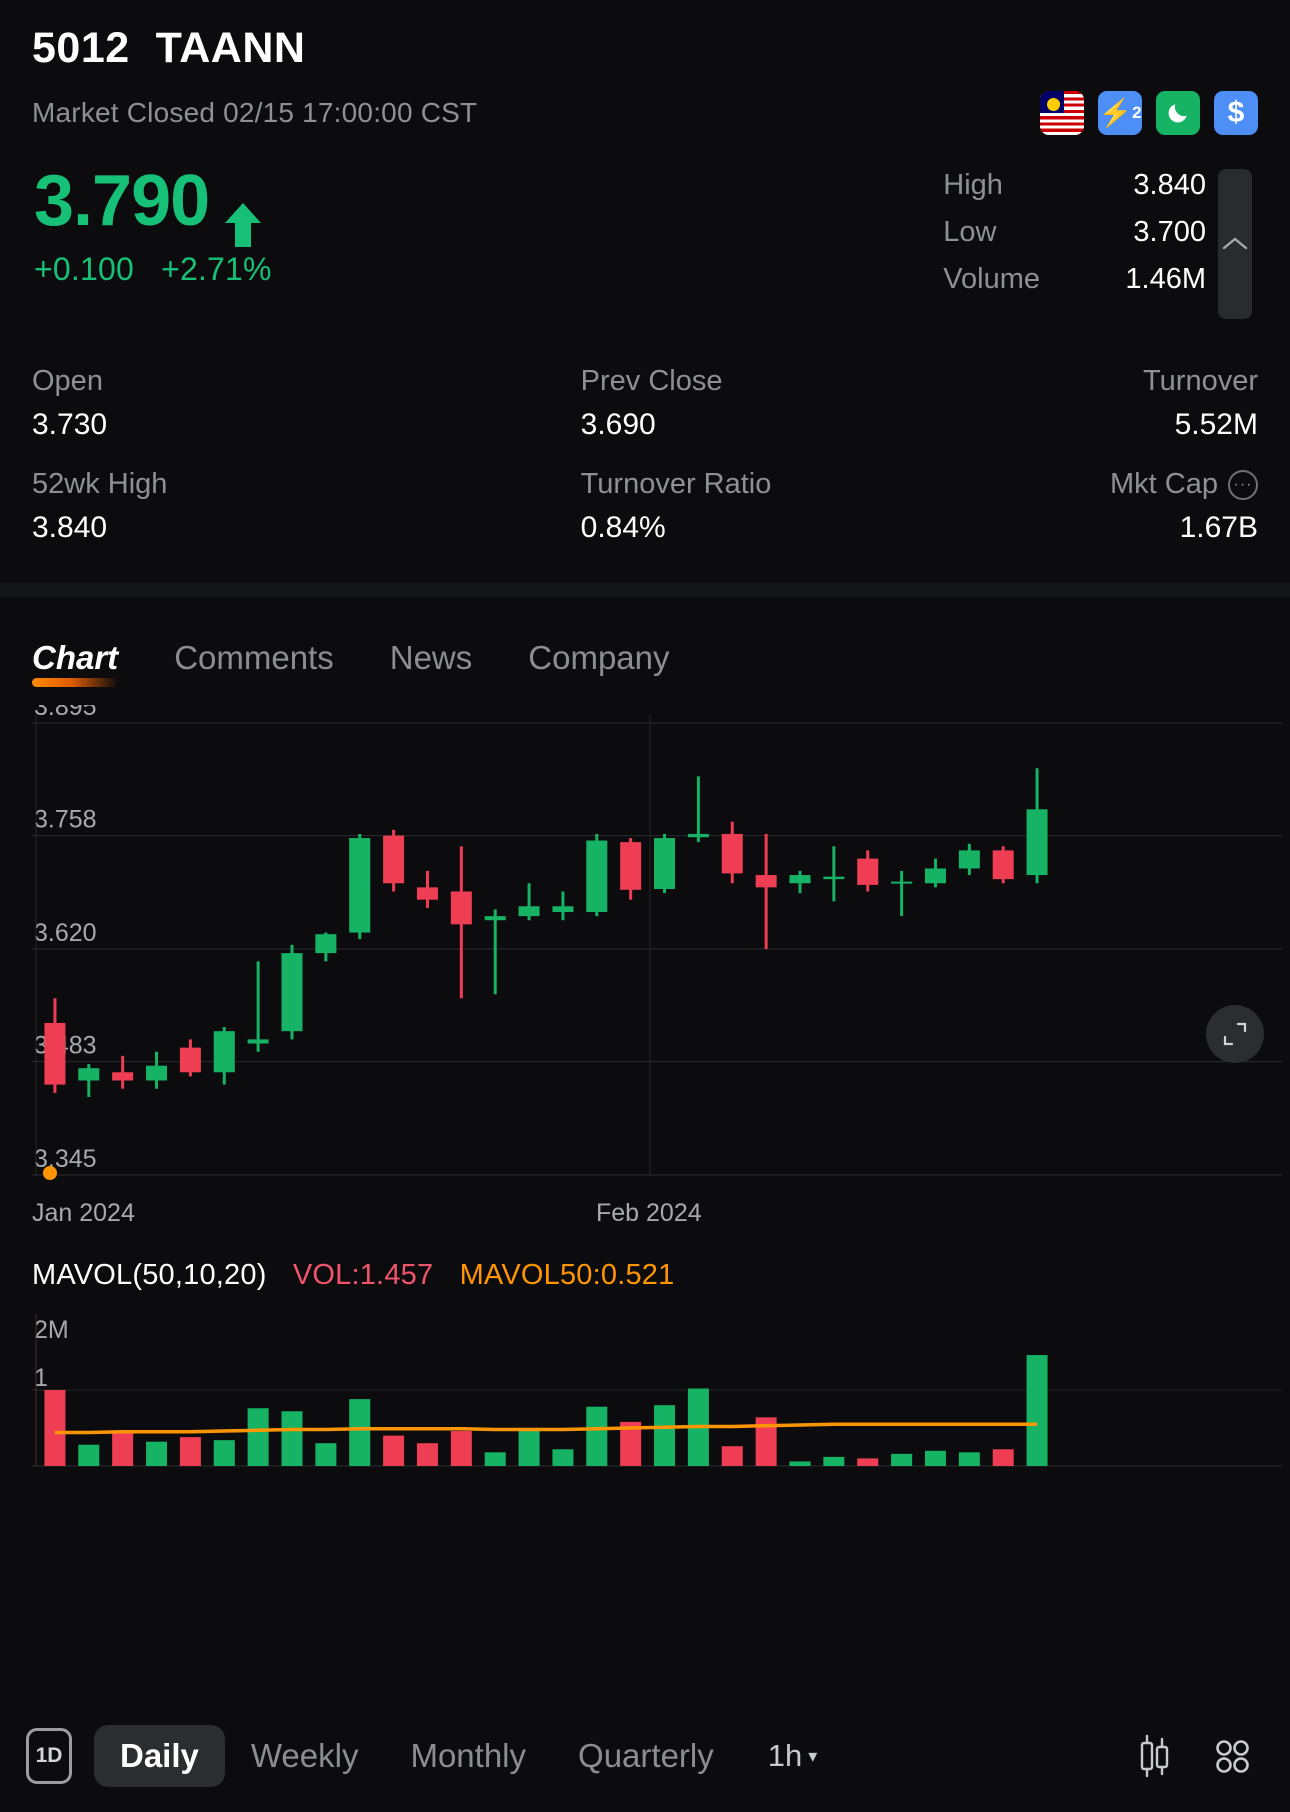 This screenshot has height=1812, width=1290. I want to click on svg-text: 3.345, so click(65, 1159).